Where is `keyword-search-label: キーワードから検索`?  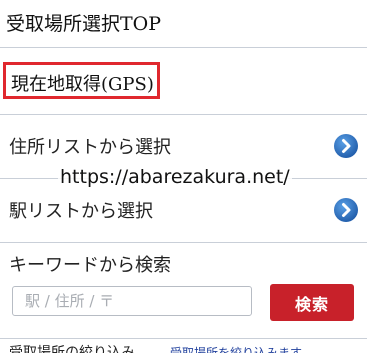 keyword-search-label: キーワードから検索 is located at coordinates (90, 265).